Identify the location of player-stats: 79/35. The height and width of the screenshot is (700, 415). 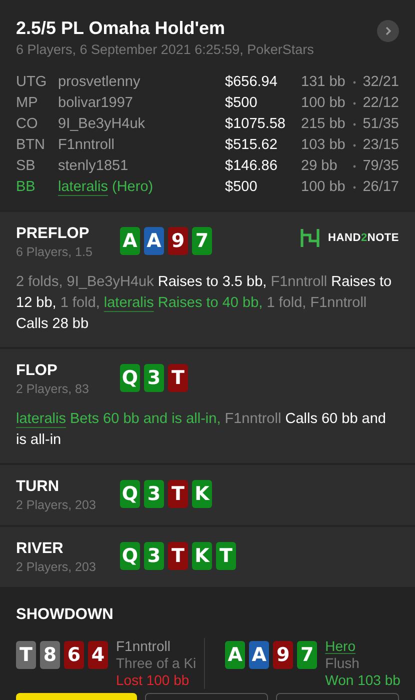
(380, 166).